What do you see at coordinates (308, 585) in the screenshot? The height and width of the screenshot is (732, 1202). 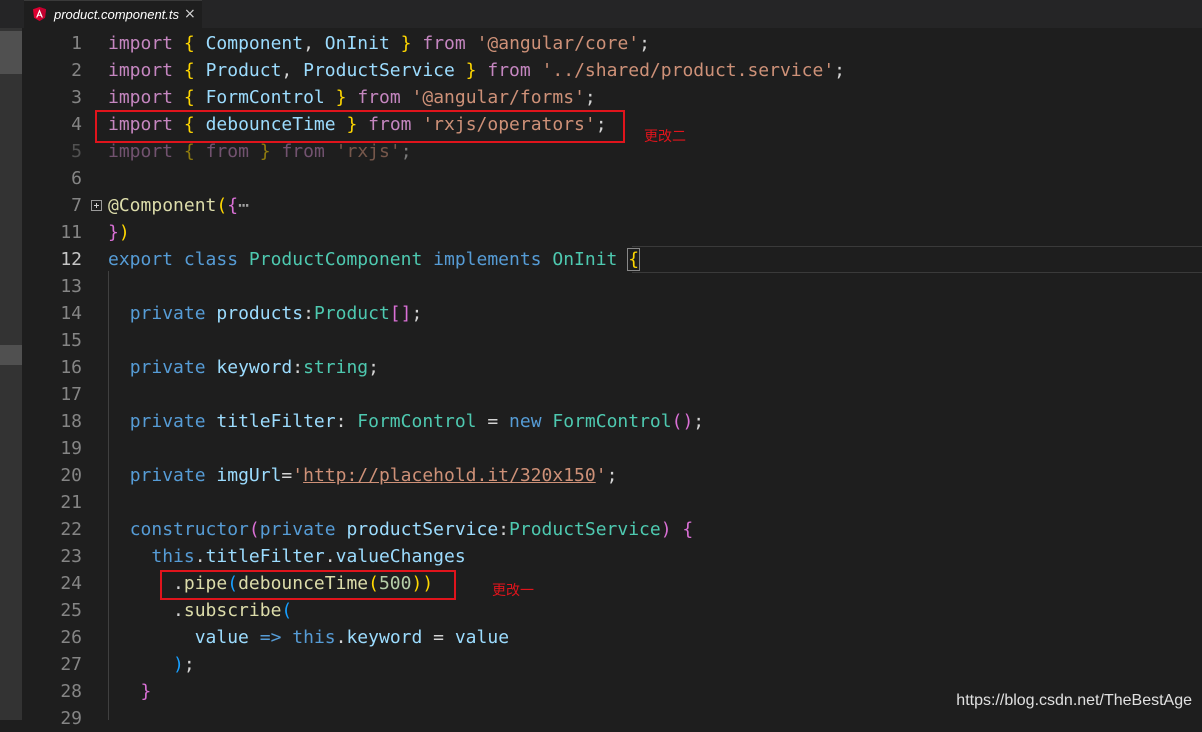 I see `highlight-box-change1` at bounding box center [308, 585].